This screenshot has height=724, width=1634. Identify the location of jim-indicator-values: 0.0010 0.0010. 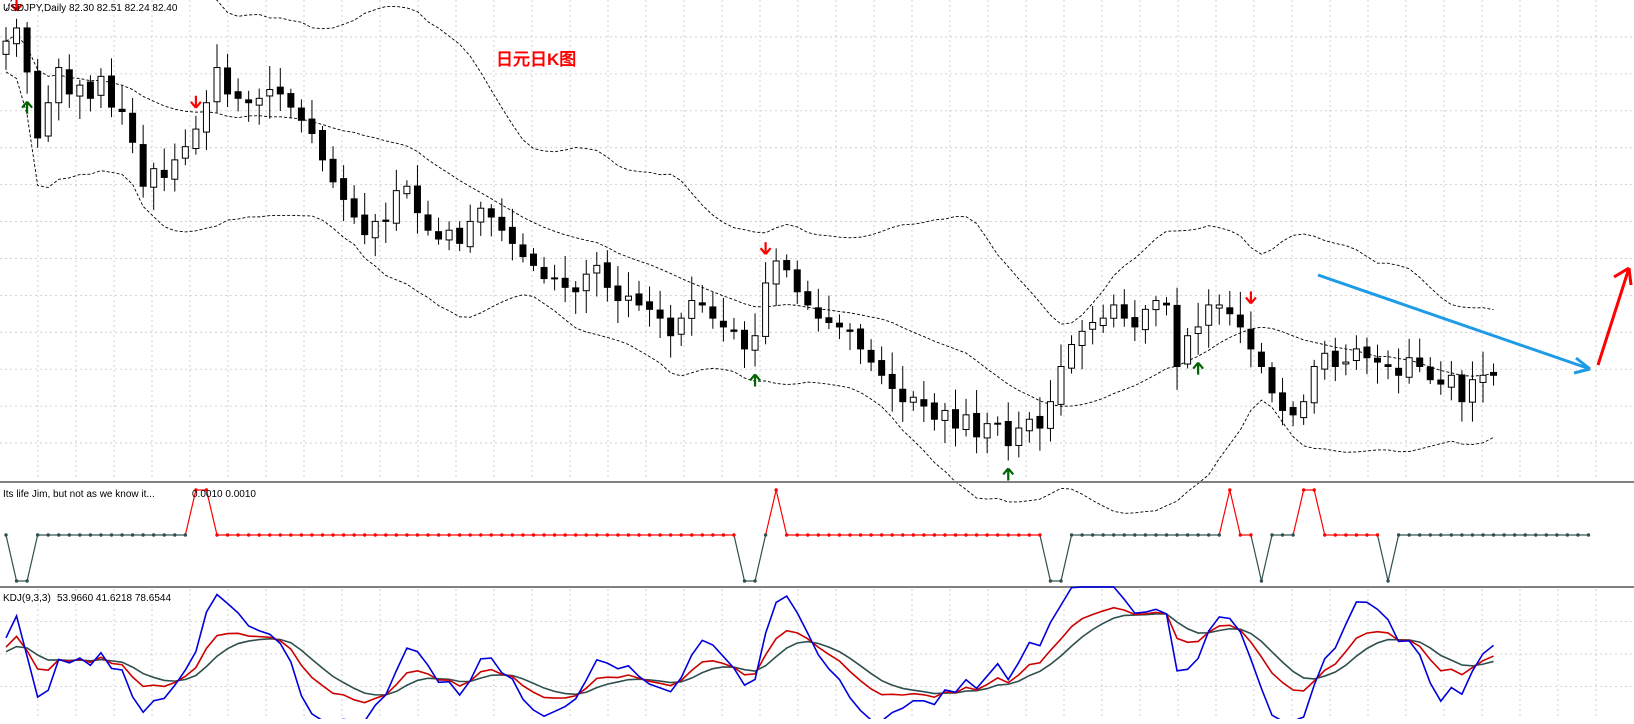
(224, 494).